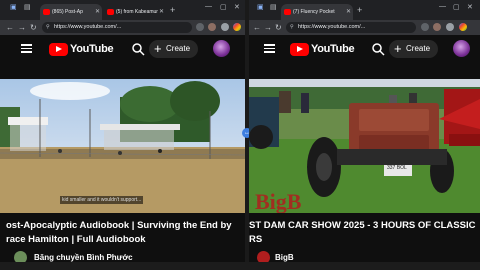 The width and height of the screenshot is (480, 270). I want to click on tab-inactive: (5) from Kabeamur ✕, so click(135, 12).